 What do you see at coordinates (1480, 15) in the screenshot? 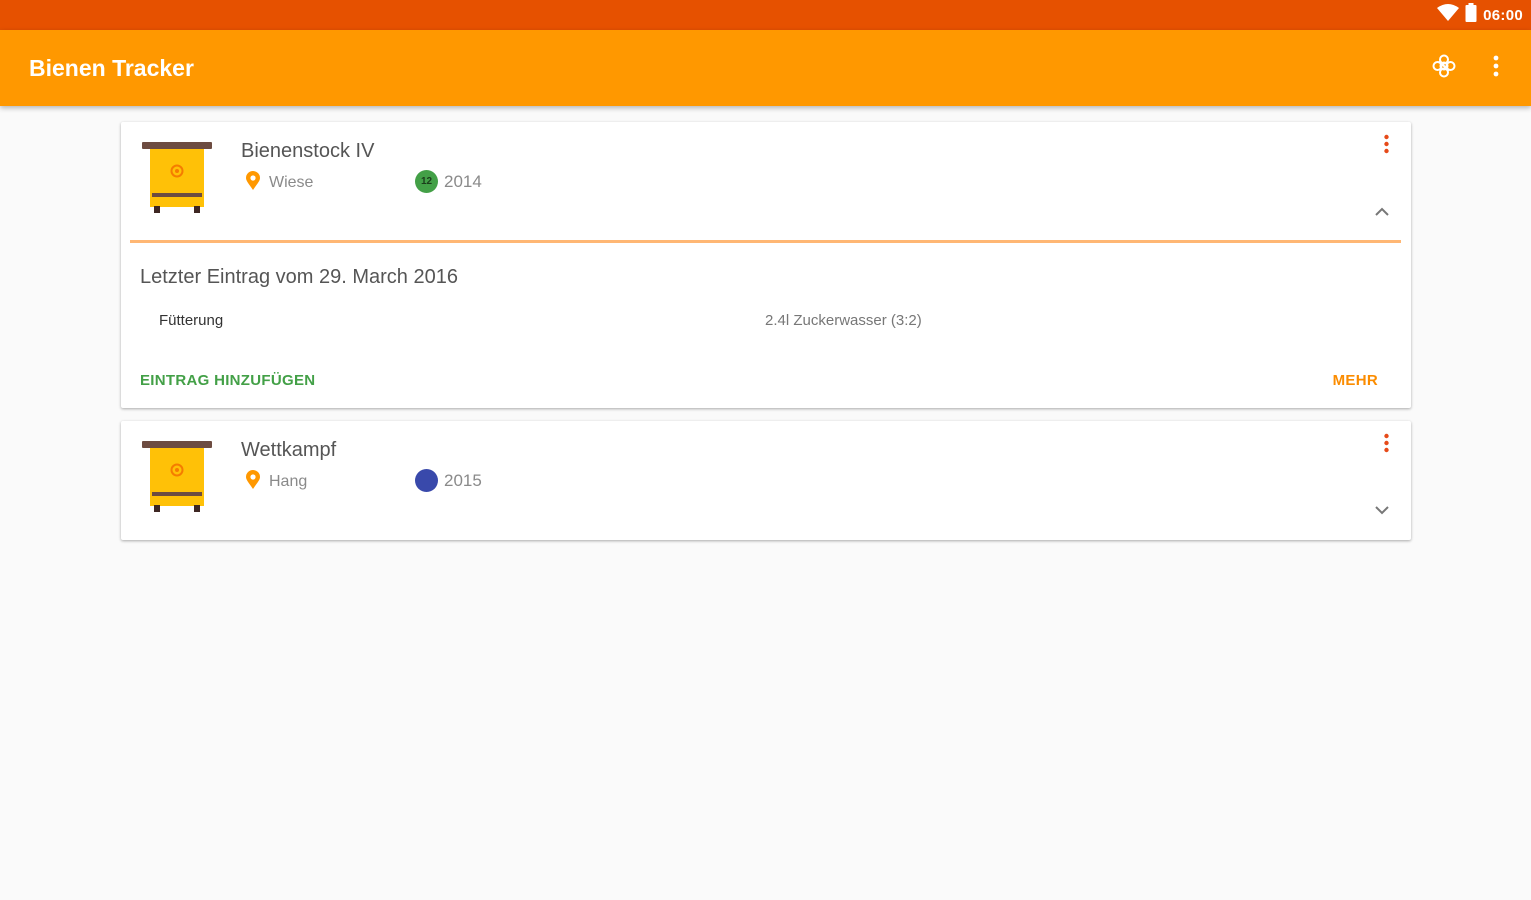
I see `status-icons: 06:00` at bounding box center [1480, 15].